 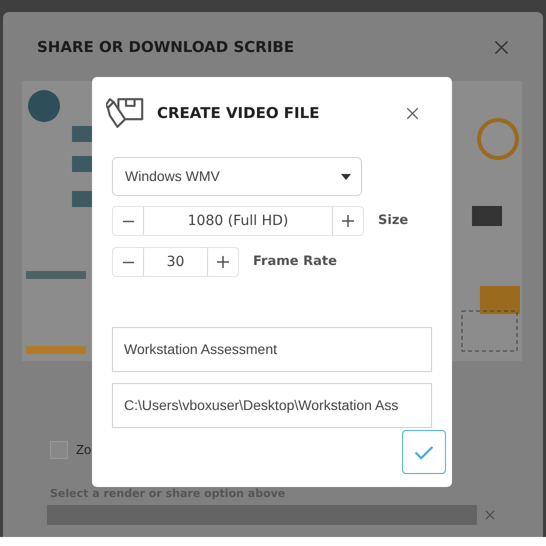 I want to click on caret-icon, so click(x=346, y=177).